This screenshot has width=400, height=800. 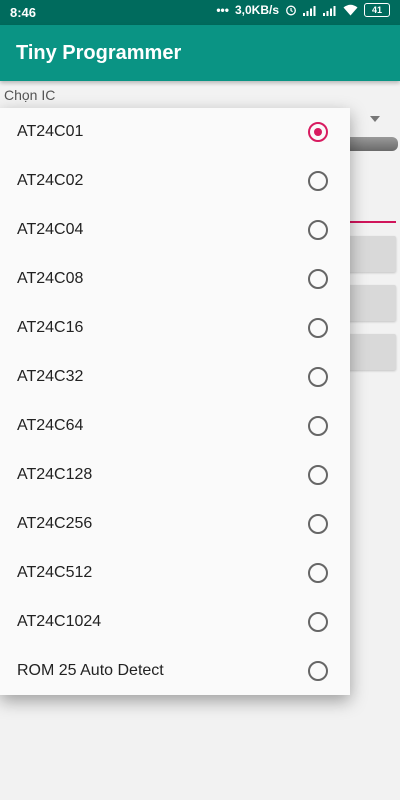 I want to click on ic-select-label: Chọn IC, so click(x=30, y=95).